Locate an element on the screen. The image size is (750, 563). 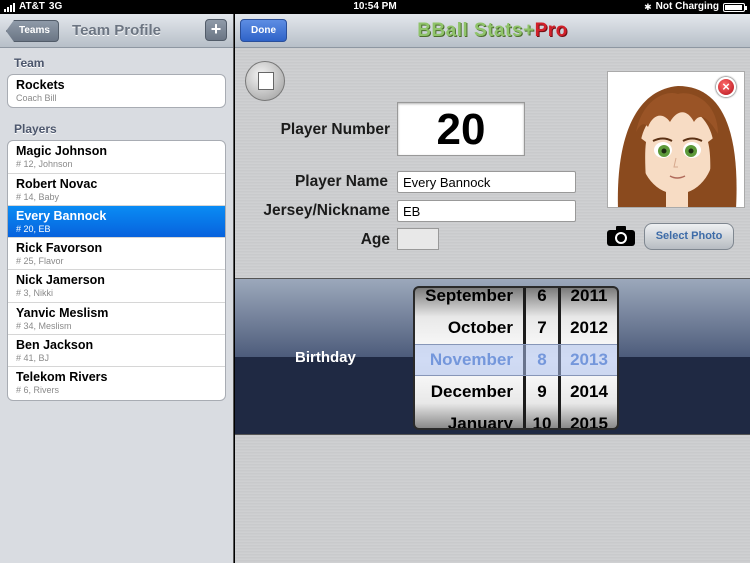
player-subtitle: # 25, Flavor is located at coordinates (40, 261).